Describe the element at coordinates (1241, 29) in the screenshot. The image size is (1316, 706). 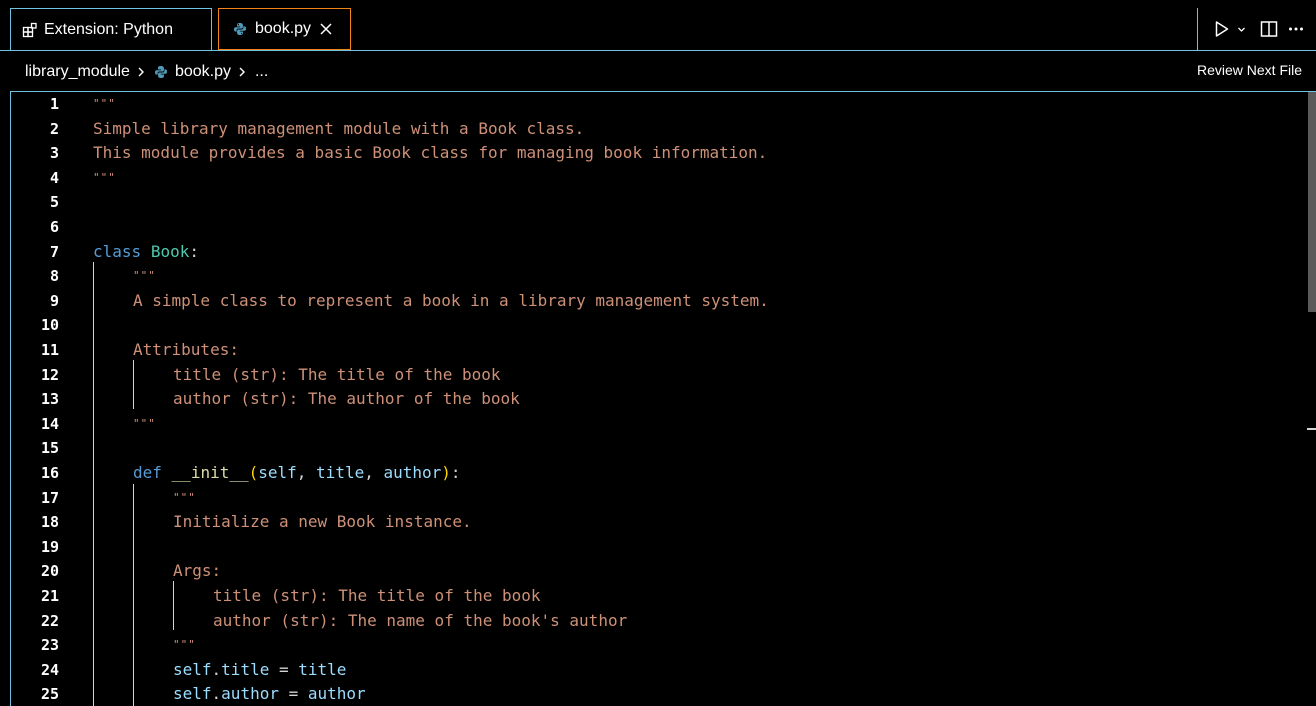
I see `chevron-down-icon` at that location.